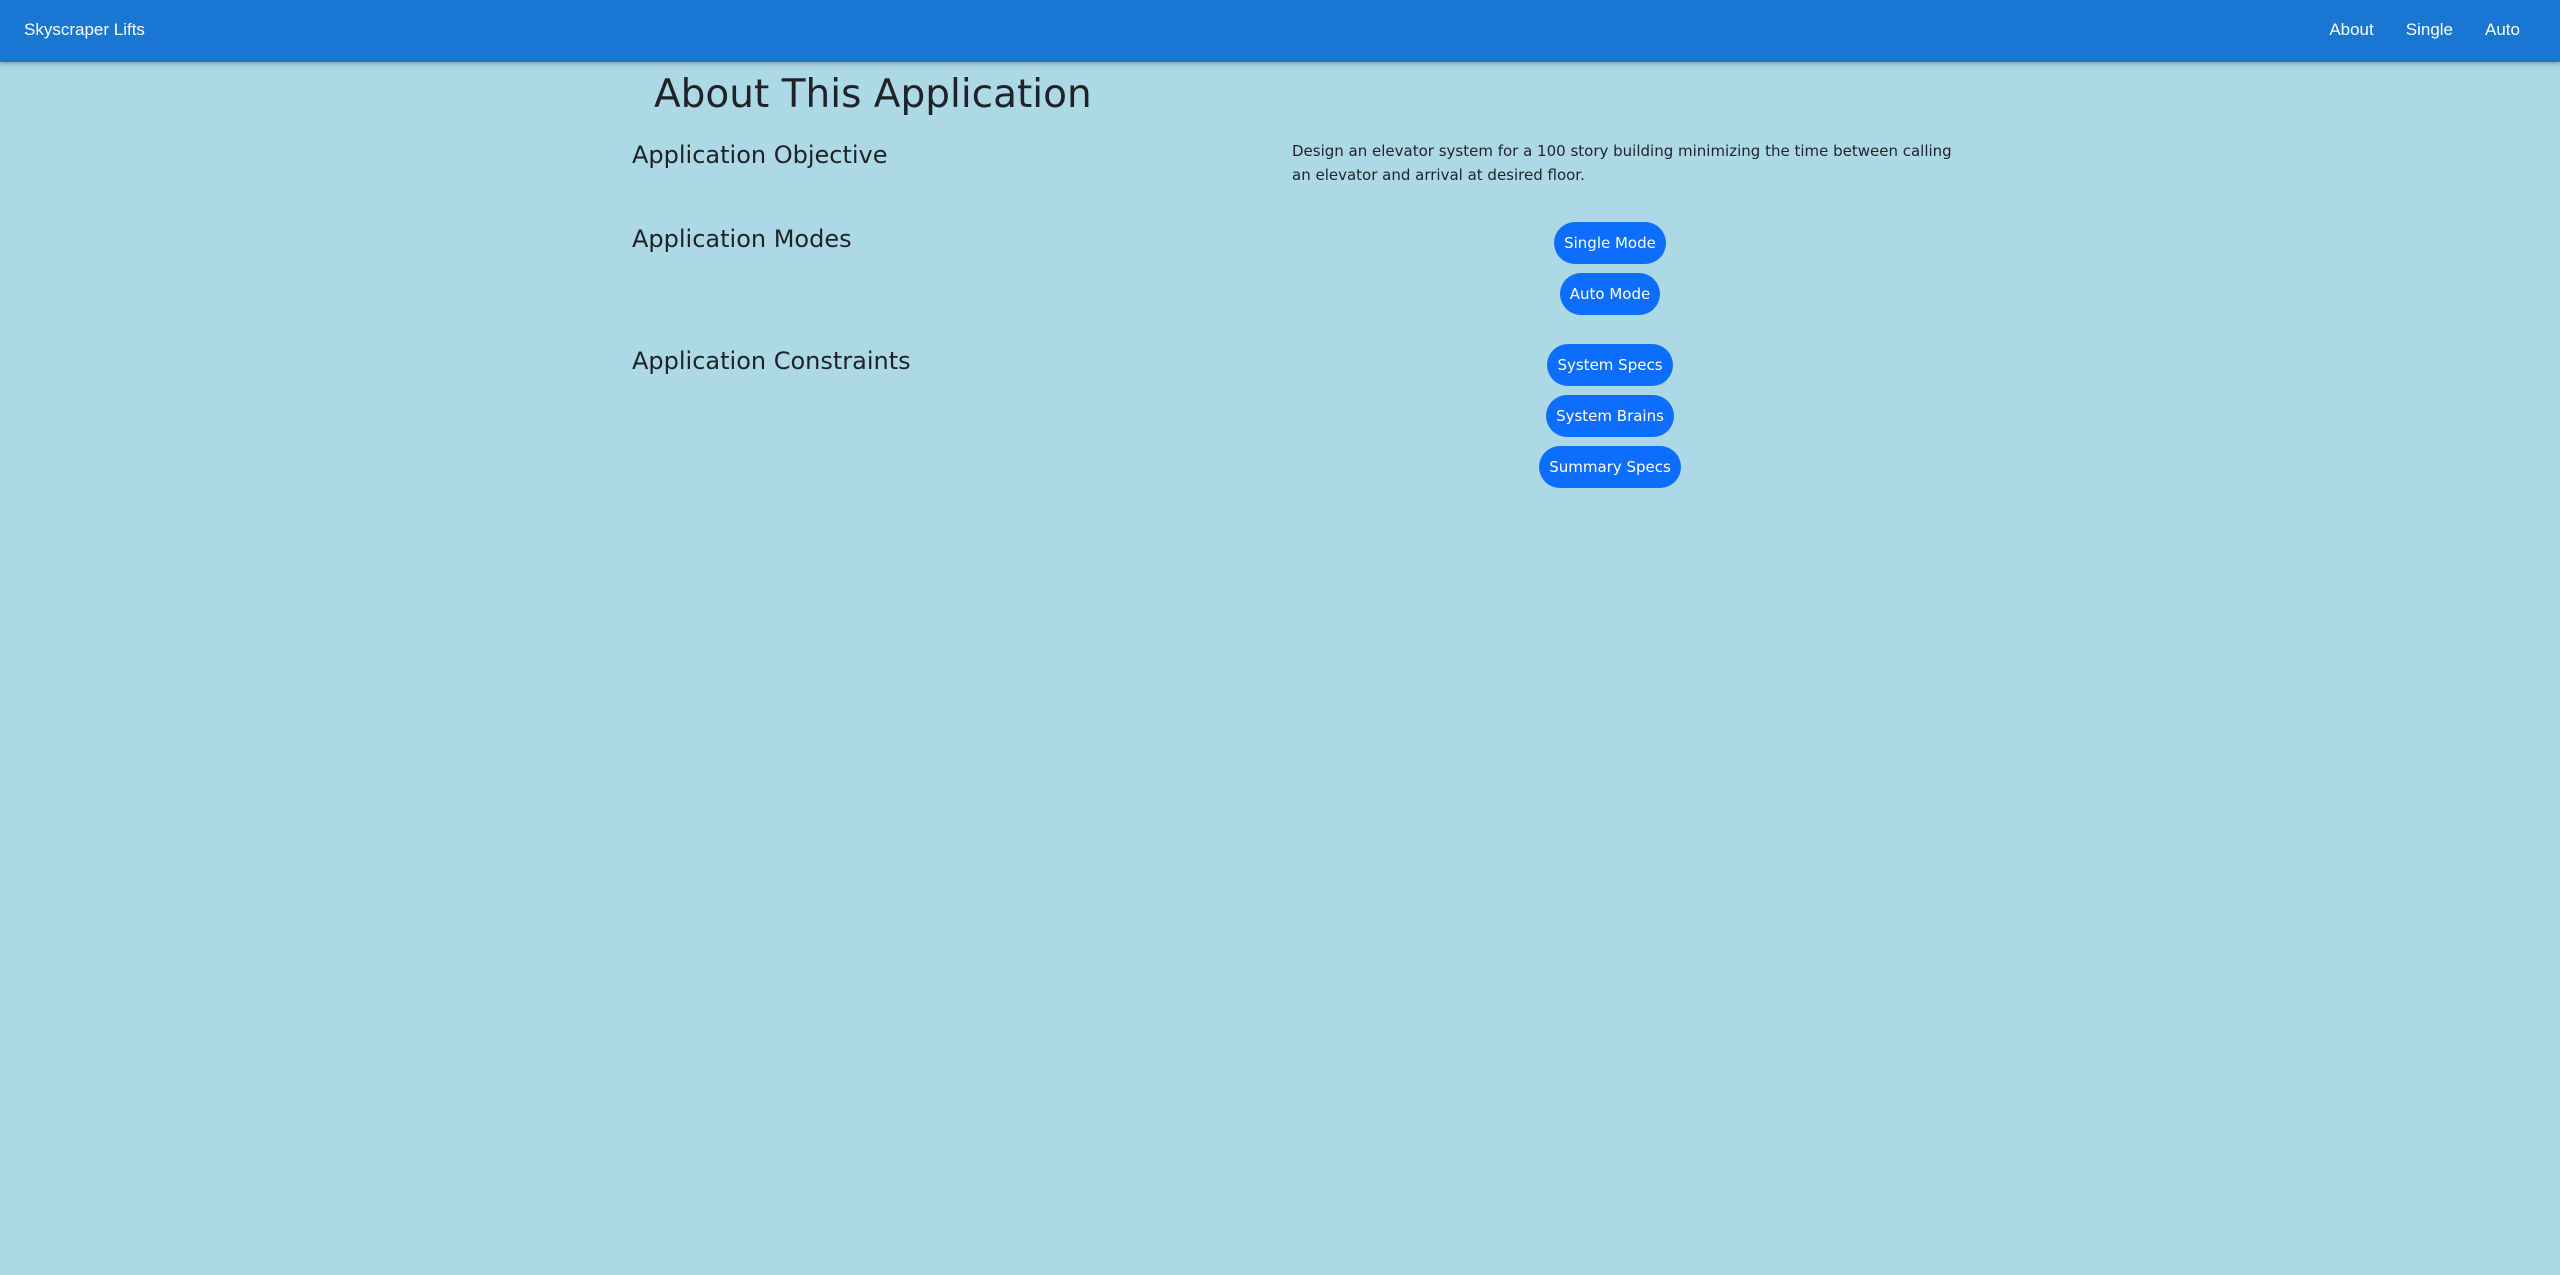 This screenshot has height=1275, width=2560. I want to click on nav-link-single: Single, so click(2429, 30).